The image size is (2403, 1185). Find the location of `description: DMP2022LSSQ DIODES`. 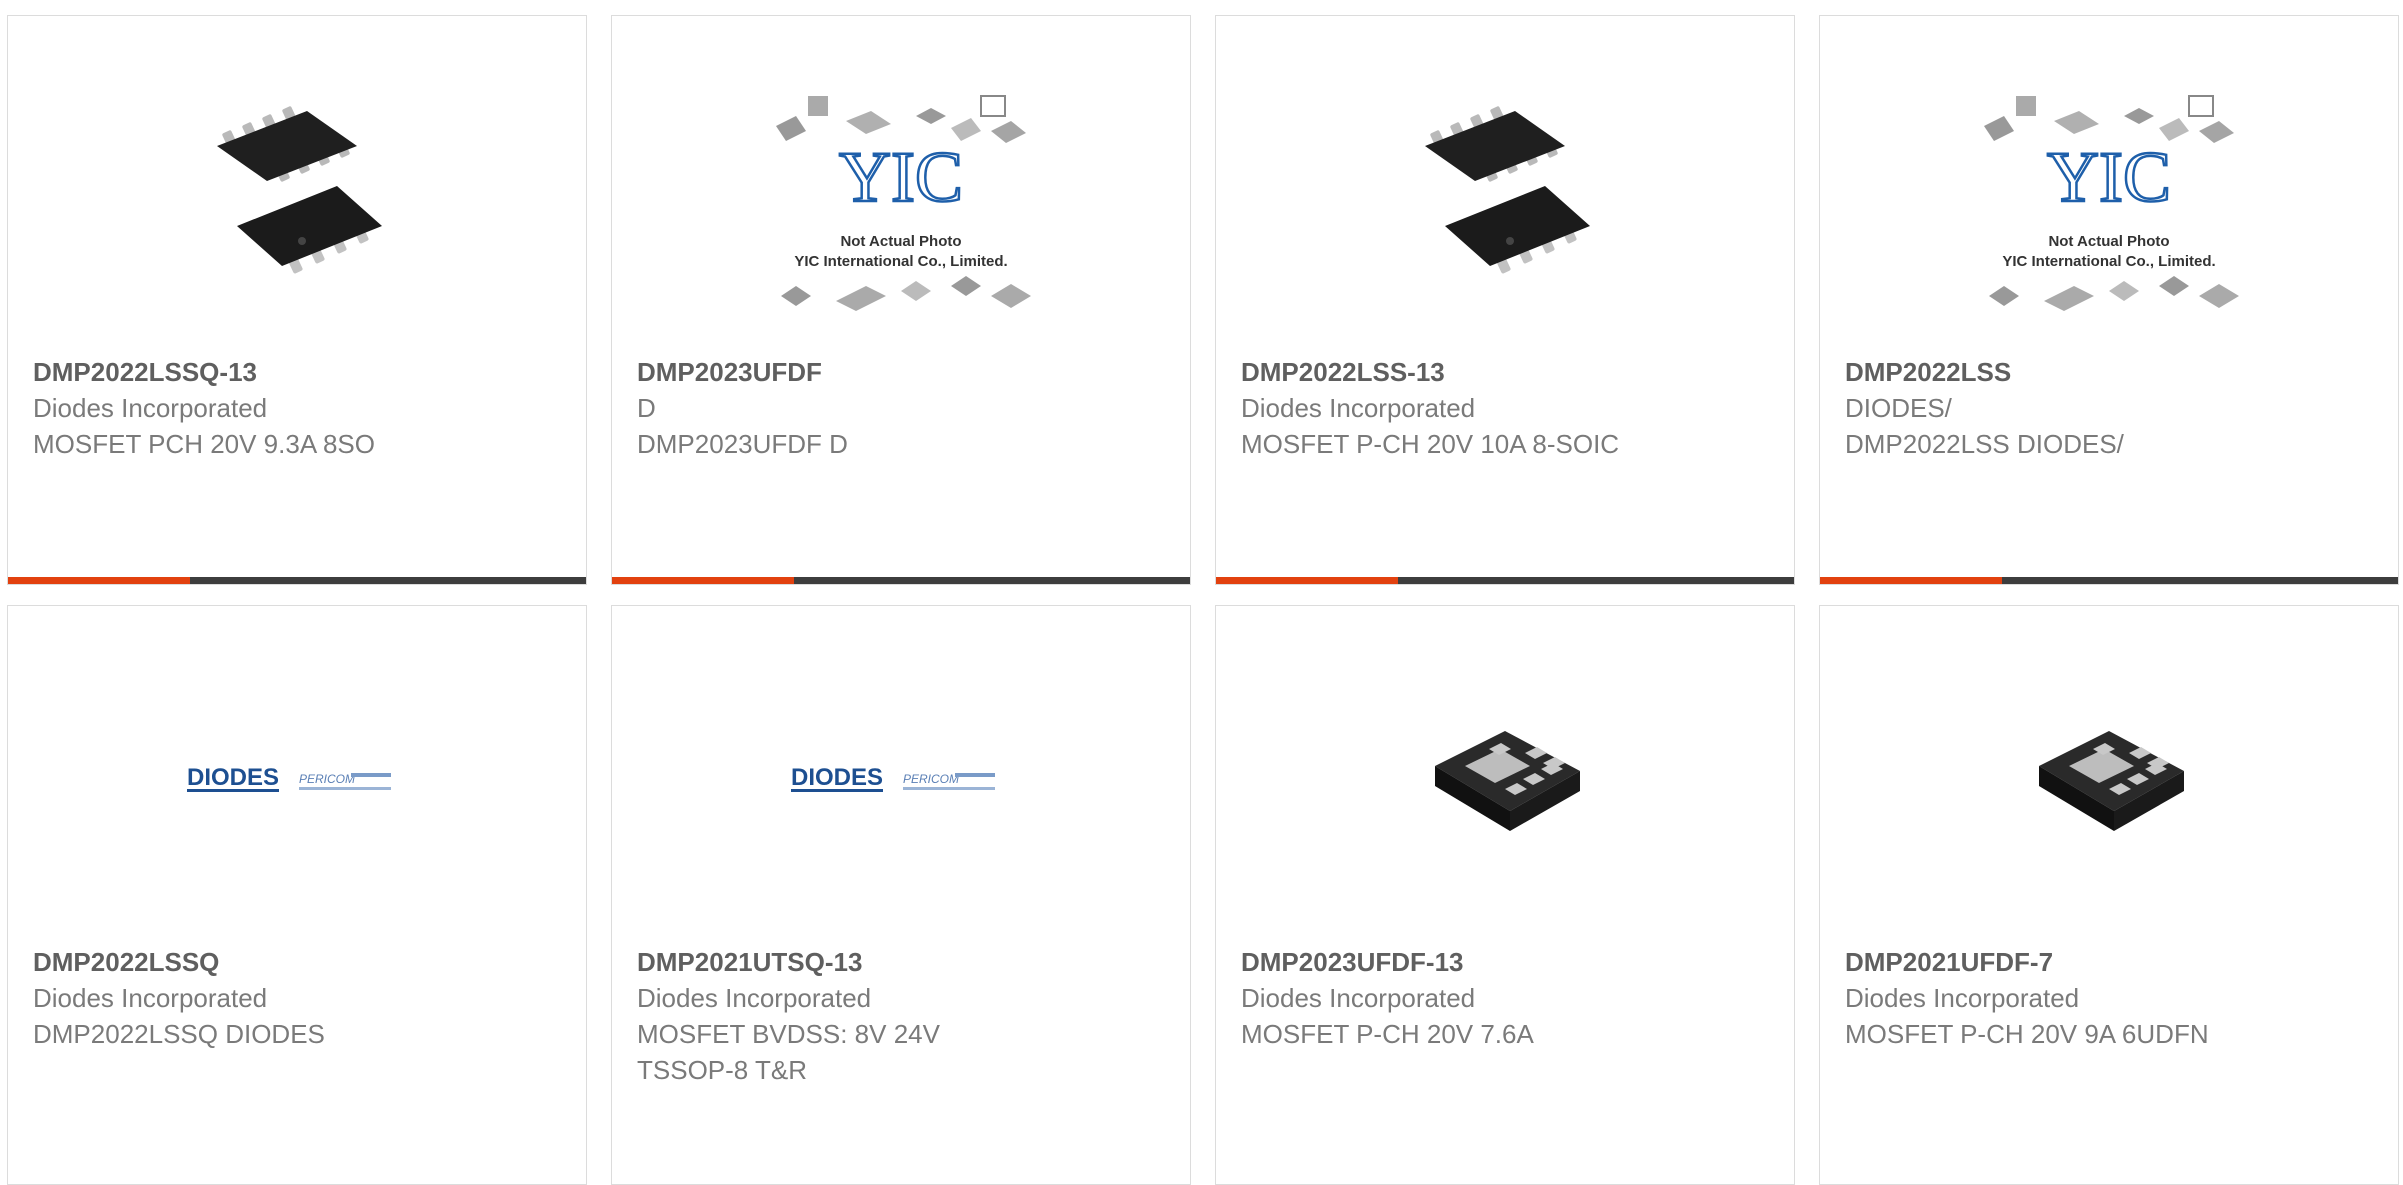

description: DMP2022LSSQ DIODES is located at coordinates (179, 1034).